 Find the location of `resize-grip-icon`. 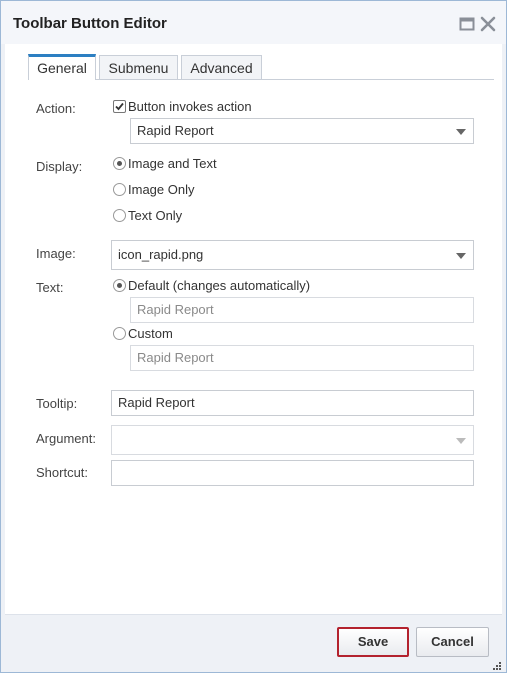

resize-grip-icon is located at coordinates (497, 664).